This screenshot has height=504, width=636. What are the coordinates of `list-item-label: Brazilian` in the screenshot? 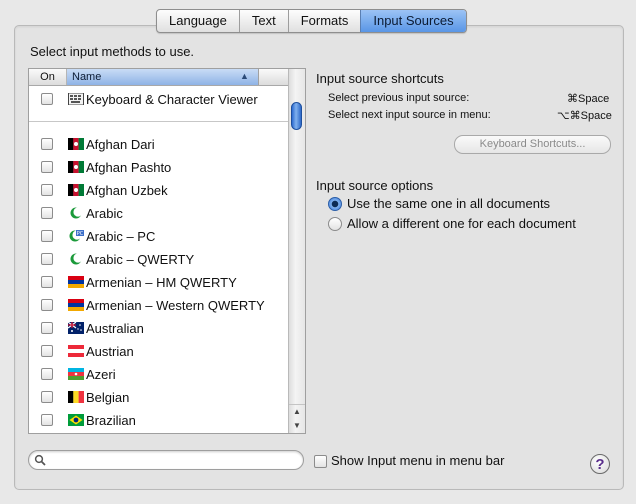 It's located at (111, 420).